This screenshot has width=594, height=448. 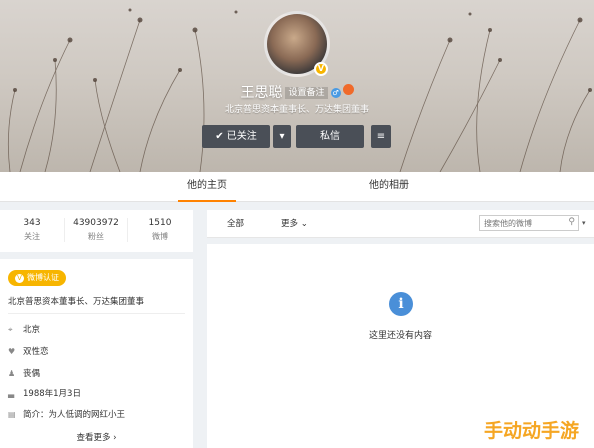 What do you see at coordinates (235, 223) in the screenshot?
I see `filter-all: 全部` at bounding box center [235, 223].